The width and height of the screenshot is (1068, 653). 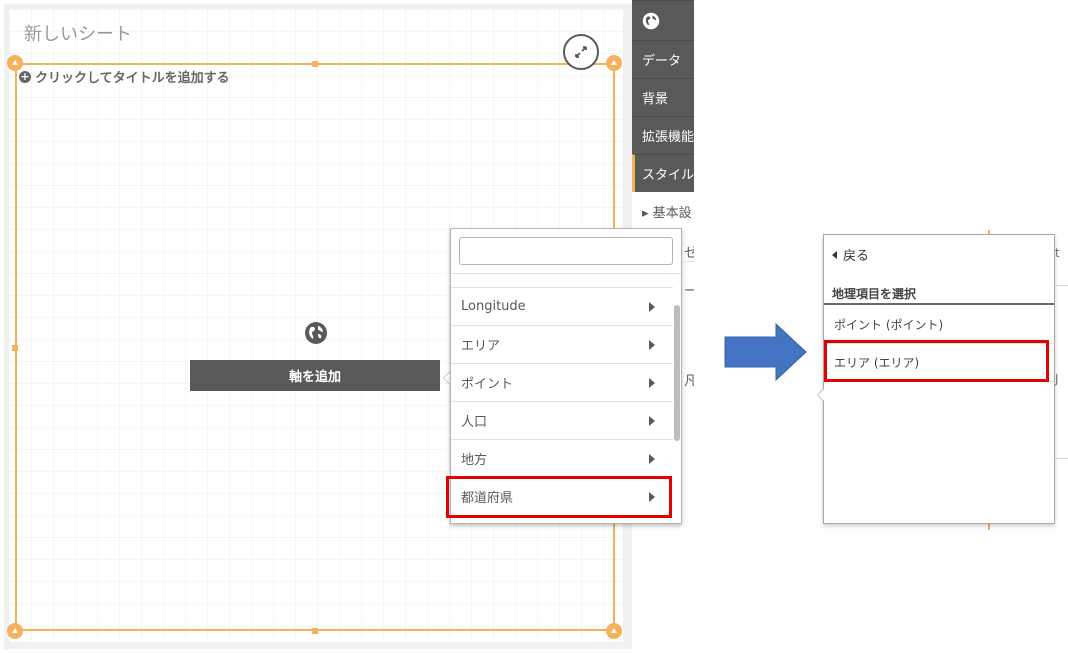 I want to click on background-fragment: t, so click(x=1057, y=253).